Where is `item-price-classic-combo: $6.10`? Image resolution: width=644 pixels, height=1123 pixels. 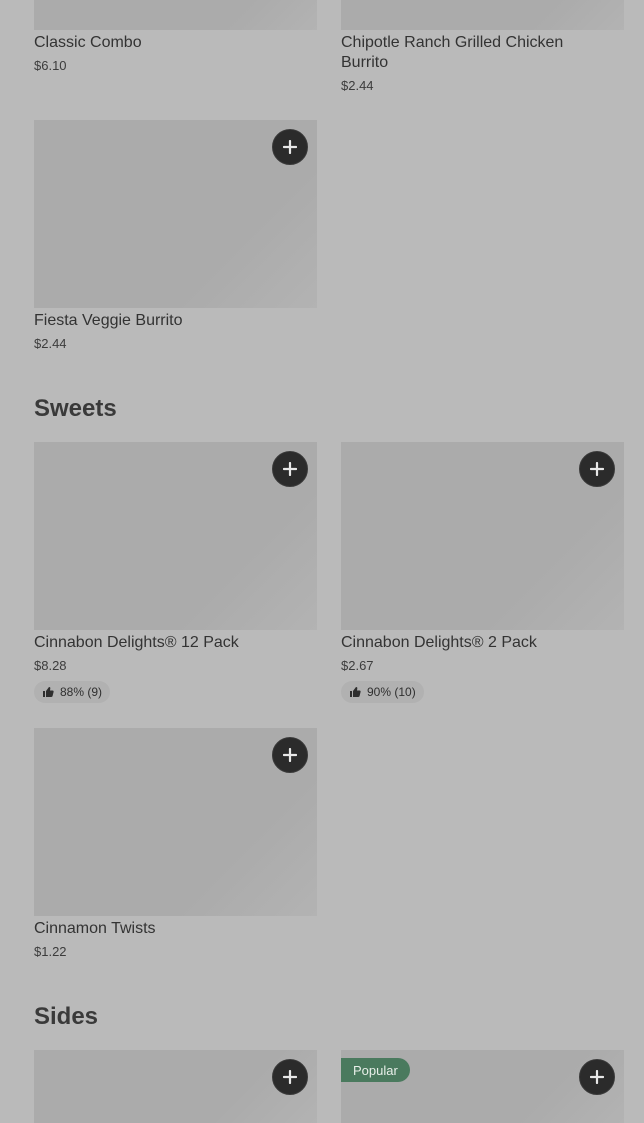
item-price-classic-combo: $6.10 is located at coordinates (50, 65).